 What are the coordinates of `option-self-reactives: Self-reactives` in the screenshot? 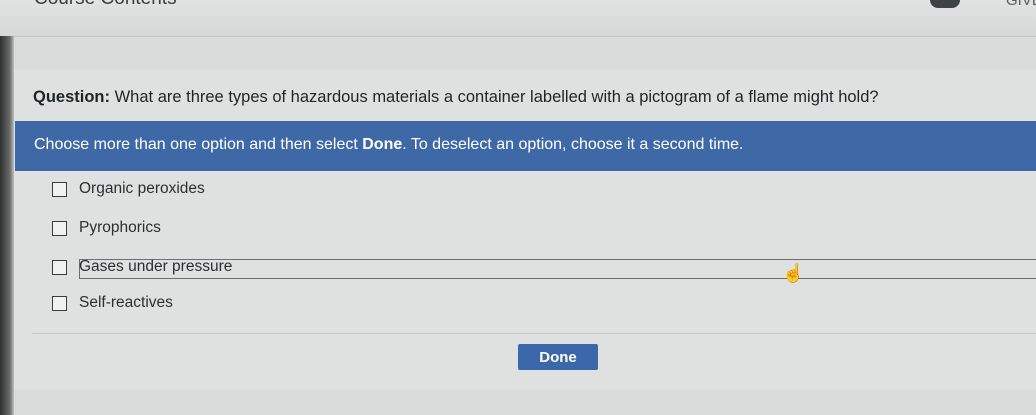 It's located at (112, 303).